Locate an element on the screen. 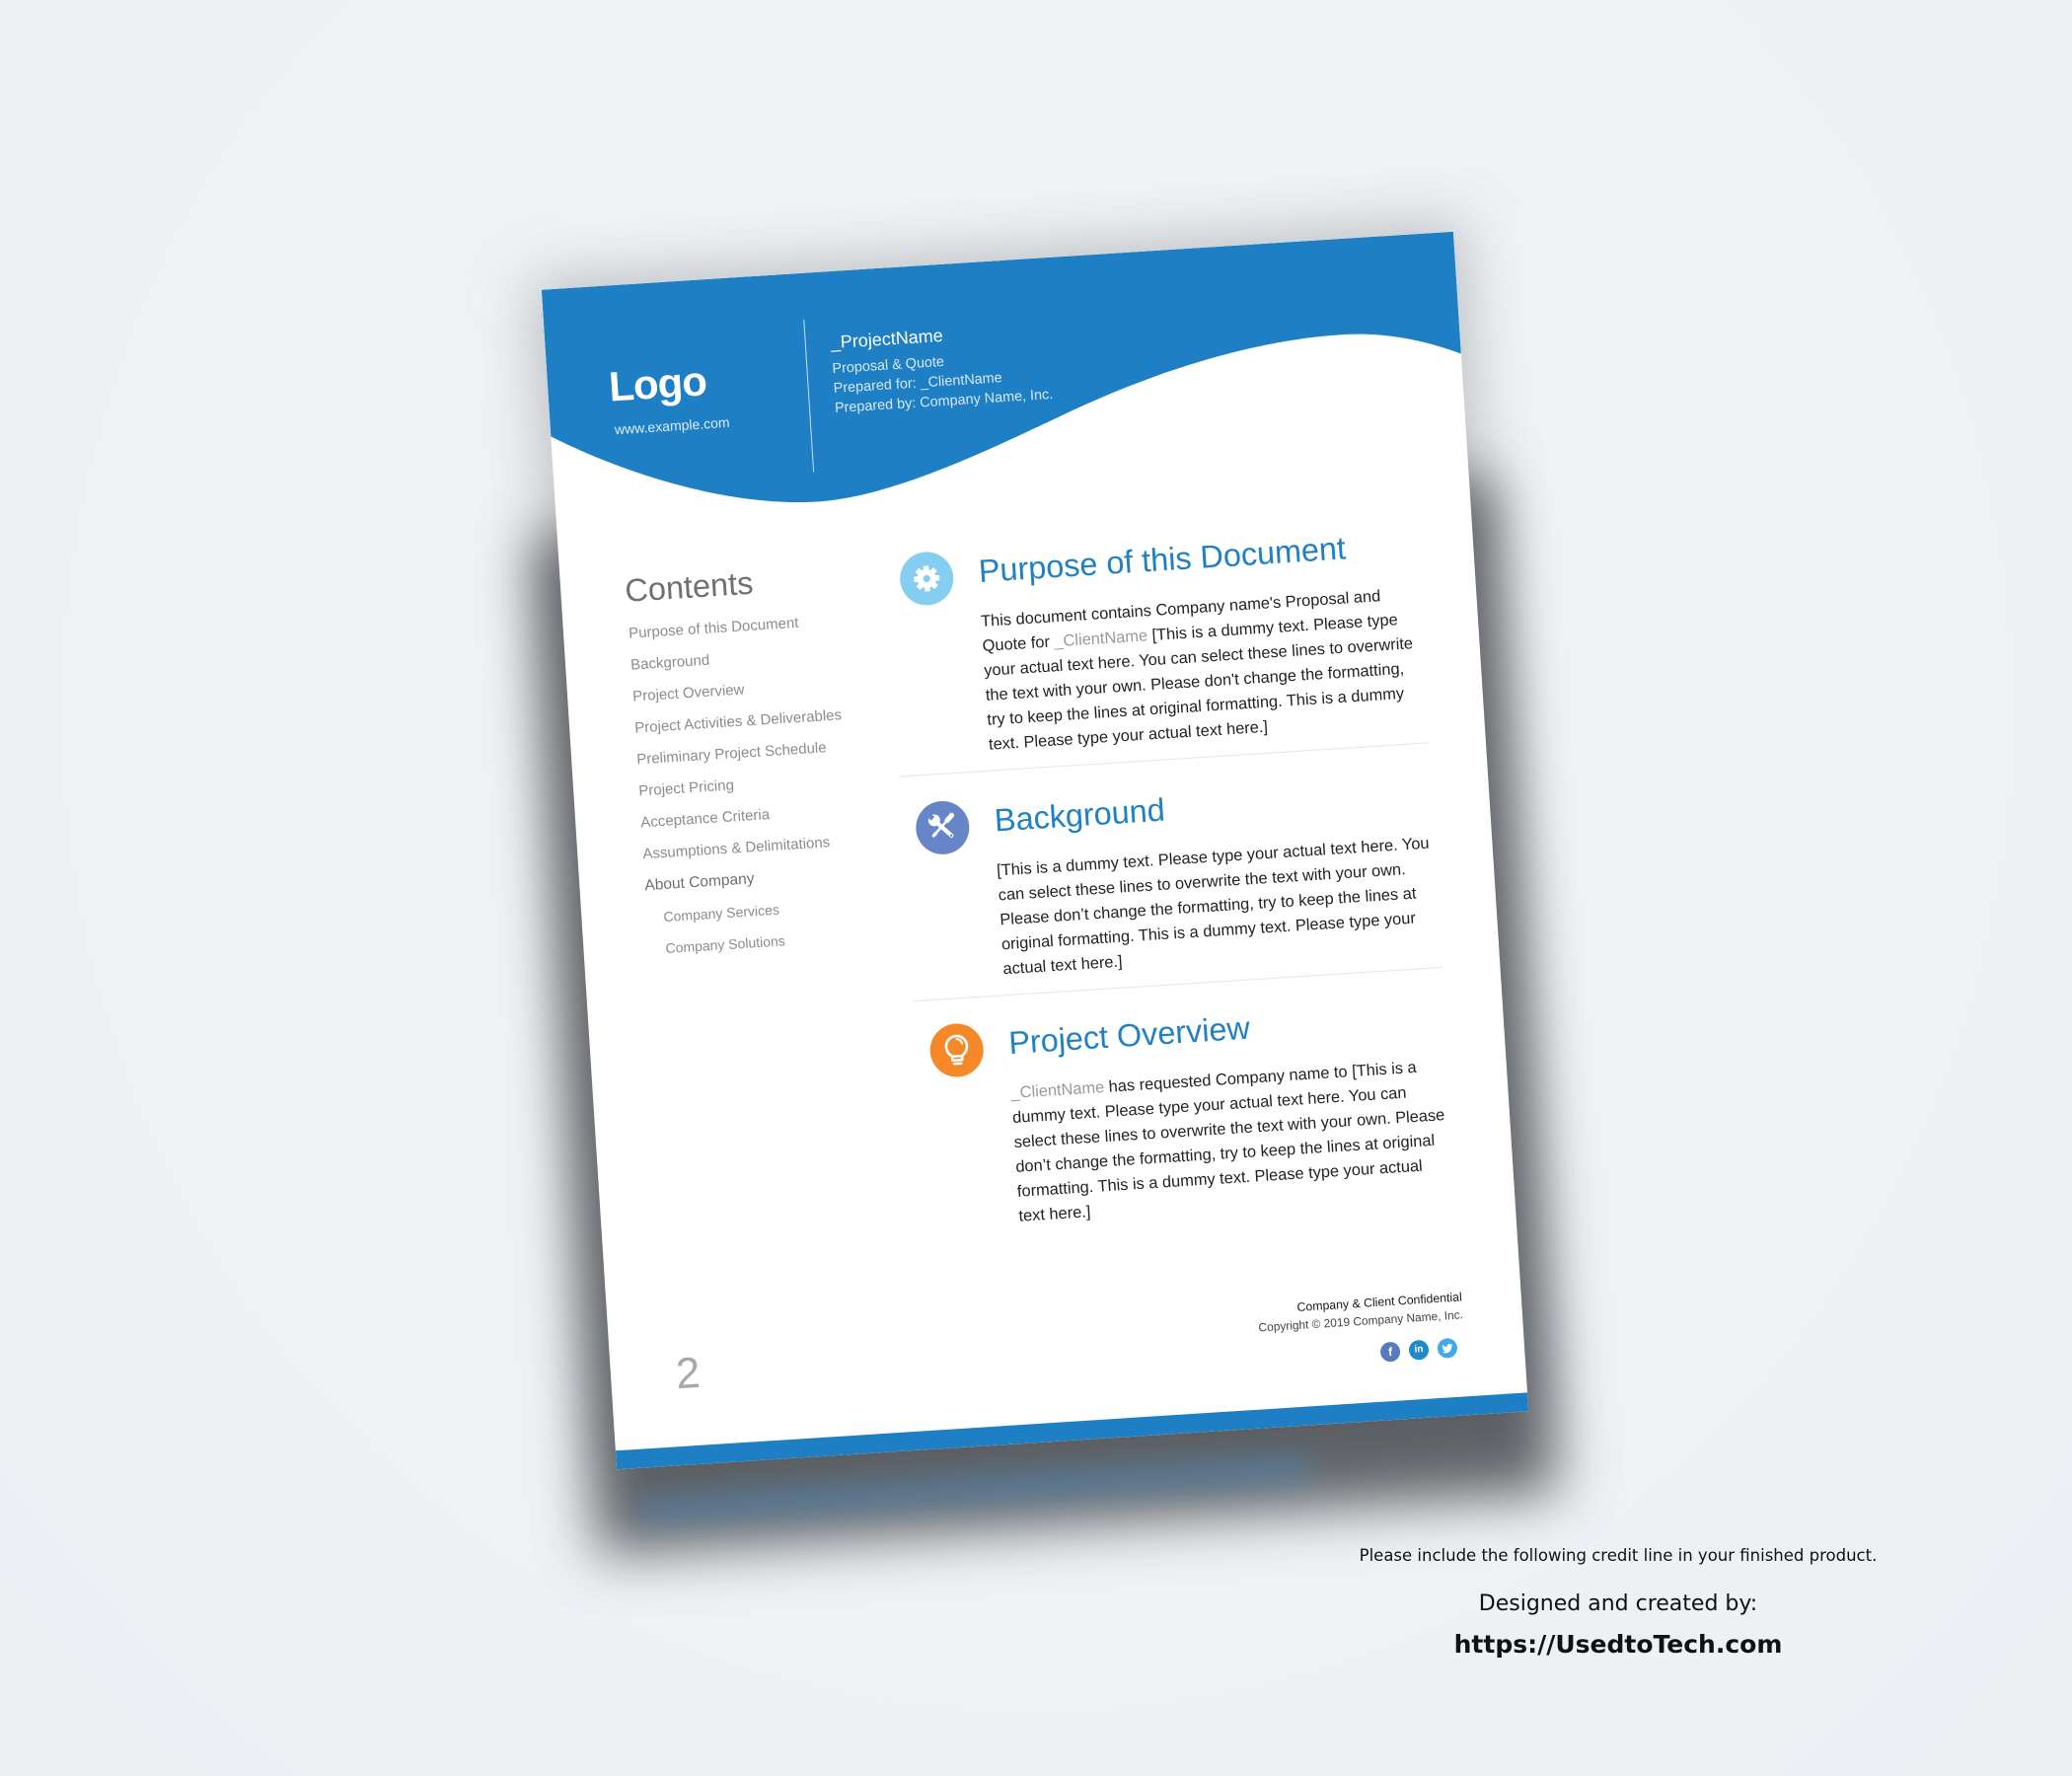 The height and width of the screenshot is (1776, 2072). twitter-icon is located at coordinates (1447, 1349).